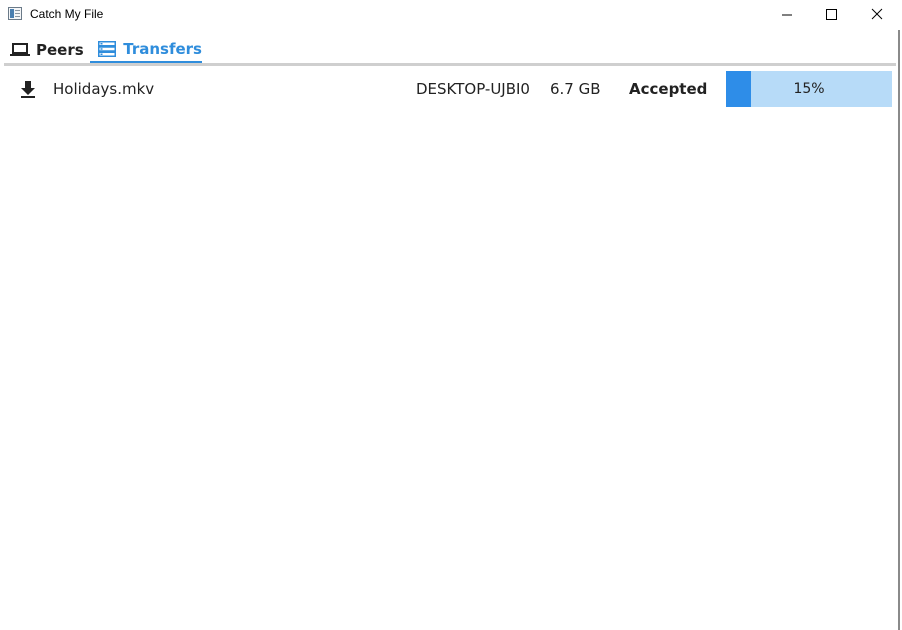 Image resolution: width=902 pixels, height=630 pixels. What do you see at coordinates (450, 64) in the screenshot?
I see `tab-divider` at bounding box center [450, 64].